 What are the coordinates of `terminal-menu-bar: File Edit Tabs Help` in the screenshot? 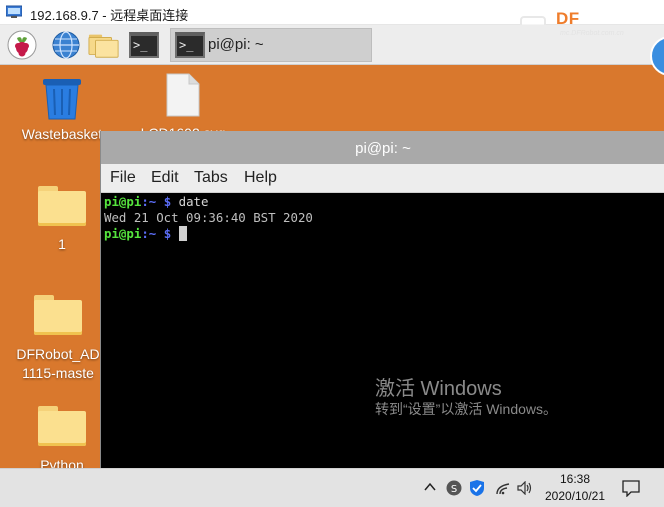 It's located at (382, 178).